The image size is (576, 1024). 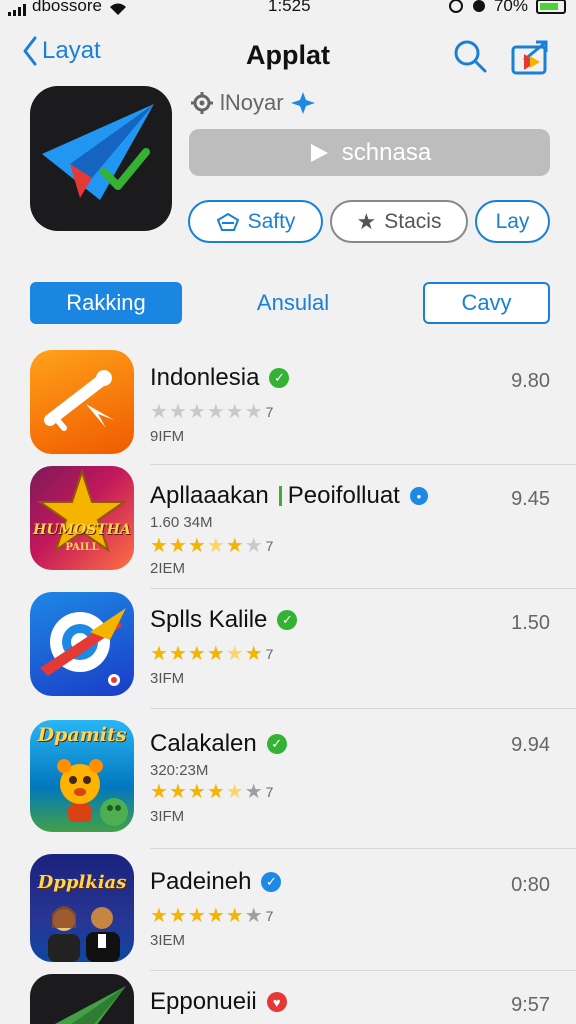 I want to click on lay-pill-label: Lay, so click(x=512, y=221).